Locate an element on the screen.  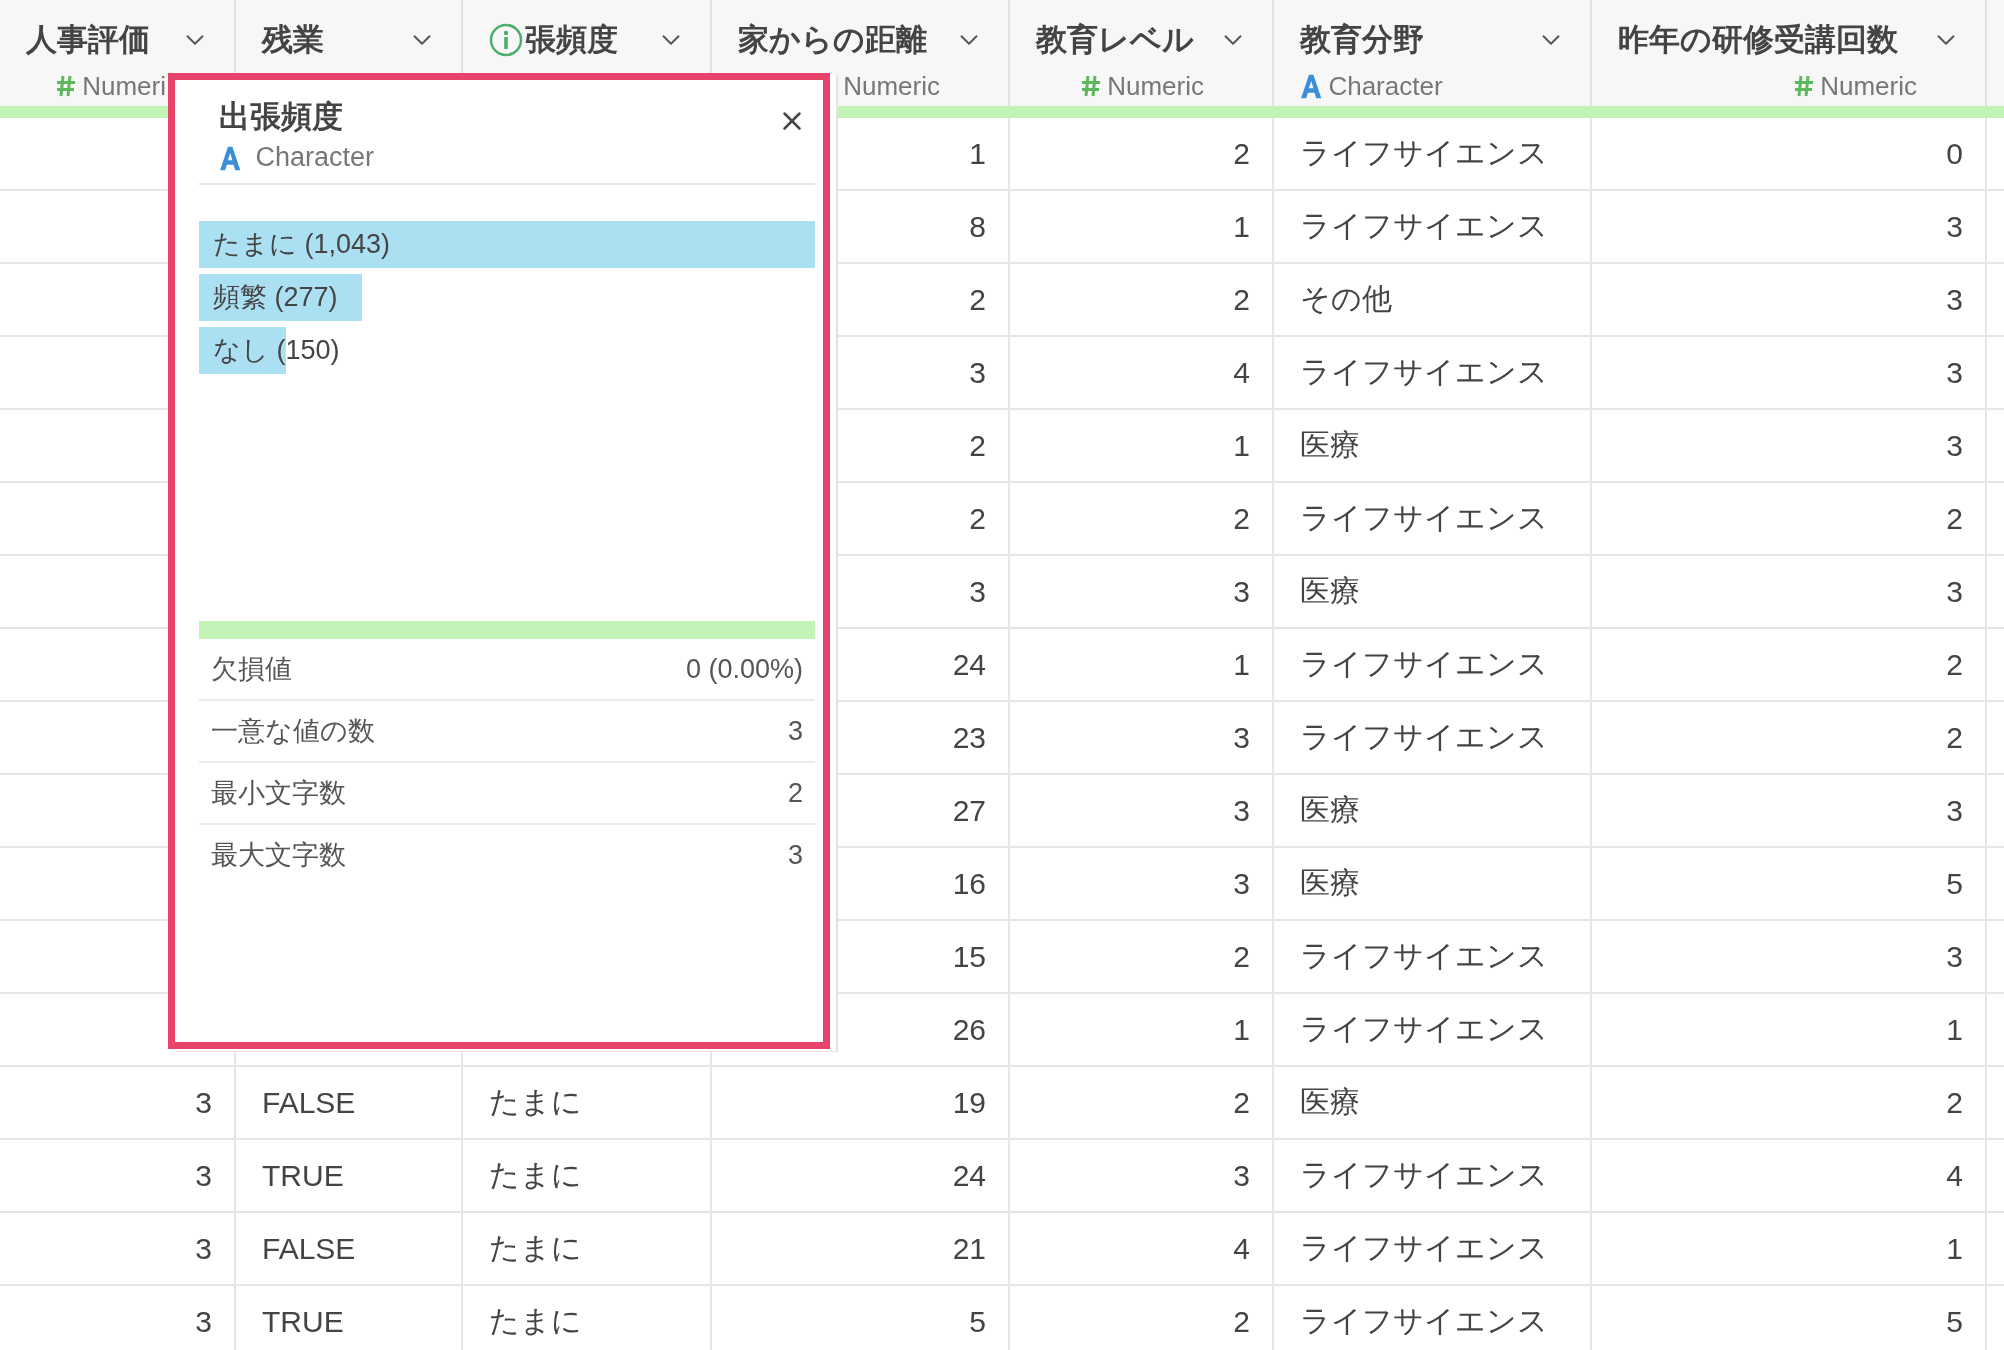
column-name: 人事評価 is located at coordinates (88, 40).